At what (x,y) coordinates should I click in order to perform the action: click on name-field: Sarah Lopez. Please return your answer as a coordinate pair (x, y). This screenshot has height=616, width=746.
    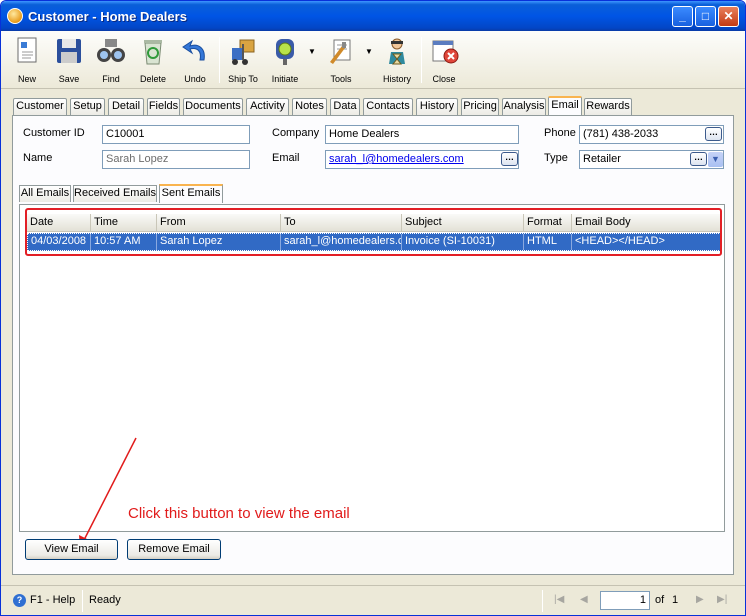
    Looking at the image, I should click on (176, 159).